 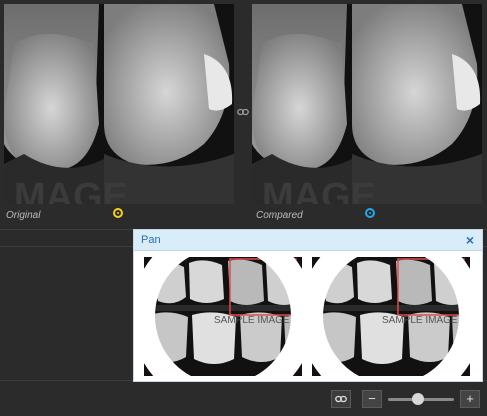 What do you see at coordinates (23, 215) in the screenshot?
I see `original-caption: Original` at bounding box center [23, 215].